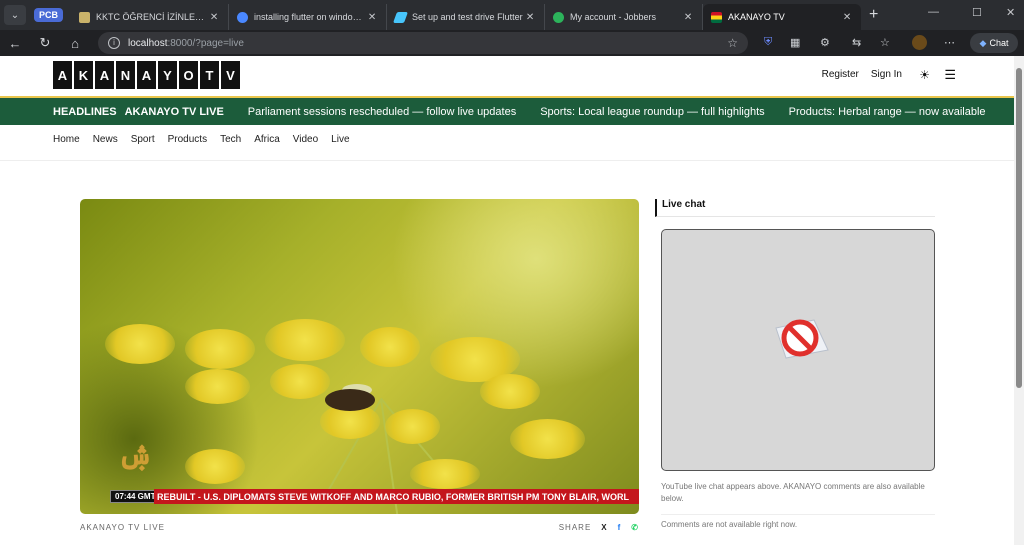  Describe the element at coordinates (15, 43) in the screenshot. I see `back-icon: ←` at that location.